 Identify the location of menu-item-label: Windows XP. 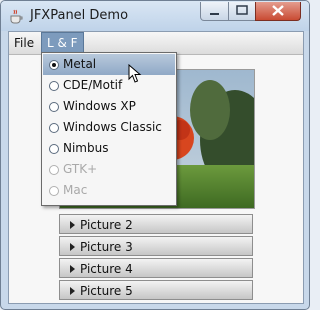
(99, 106).